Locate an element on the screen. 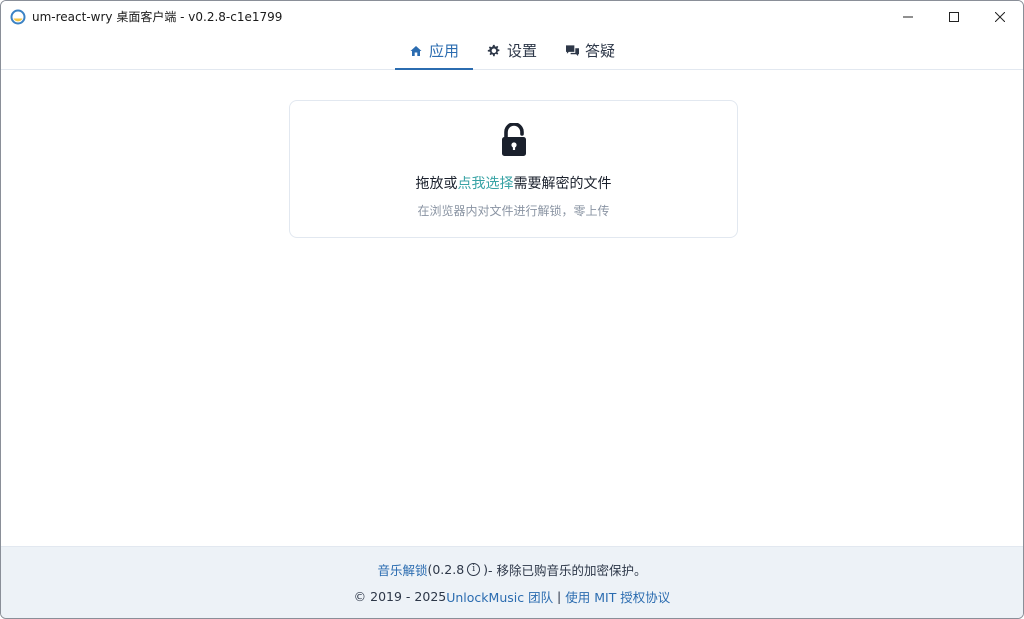 This screenshot has width=1024, height=619. footer-version-row: 音乐解锁 (0.2.8 i ) - 移除已购音乐的加密保护。 is located at coordinates (511, 569).